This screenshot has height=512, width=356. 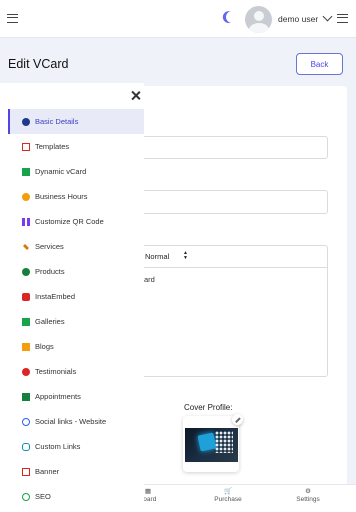 I want to click on select-arrows-icon: ▲ ▼, so click(x=185, y=256).